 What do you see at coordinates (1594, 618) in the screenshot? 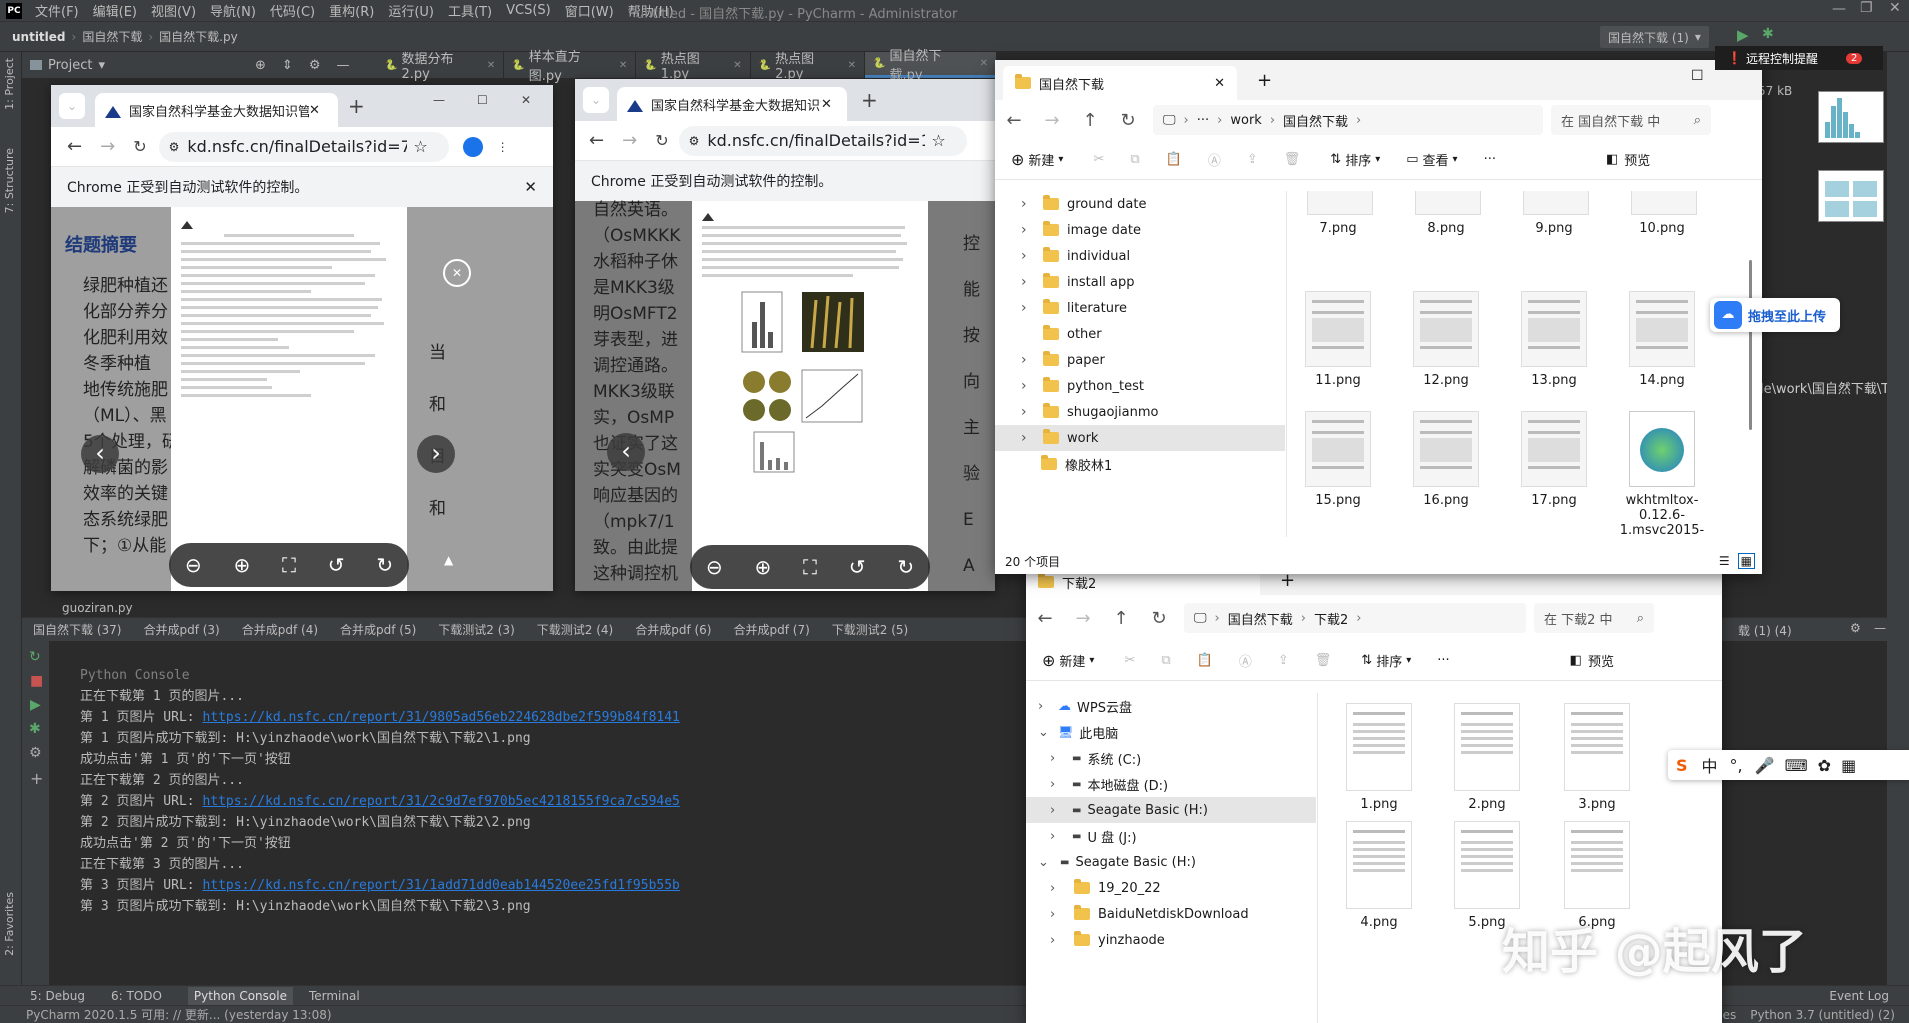
I see `search-box: 在 下载2 中 ⌕` at bounding box center [1594, 618].